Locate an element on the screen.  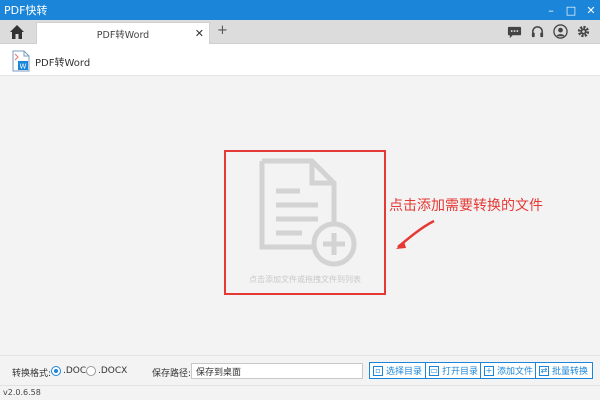
window-controls: – □ ✕ is located at coordinates (571, 10).